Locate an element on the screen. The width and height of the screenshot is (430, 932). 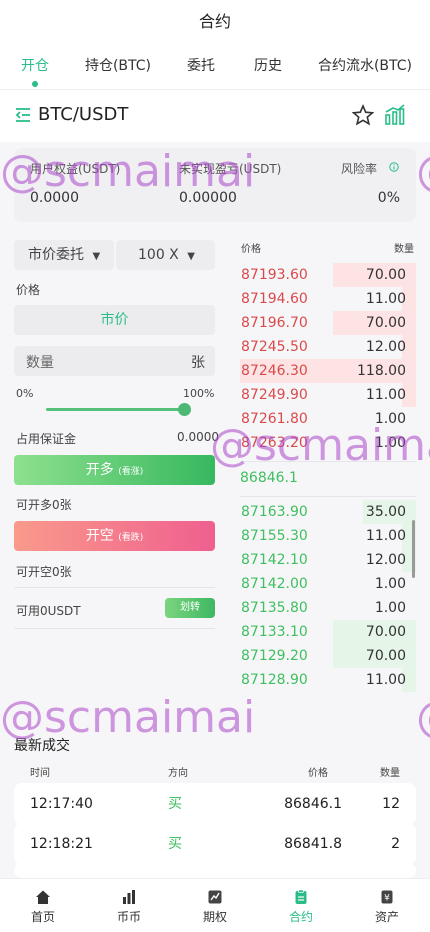
nav-options: 期权 is located at coordinates (215, 905).